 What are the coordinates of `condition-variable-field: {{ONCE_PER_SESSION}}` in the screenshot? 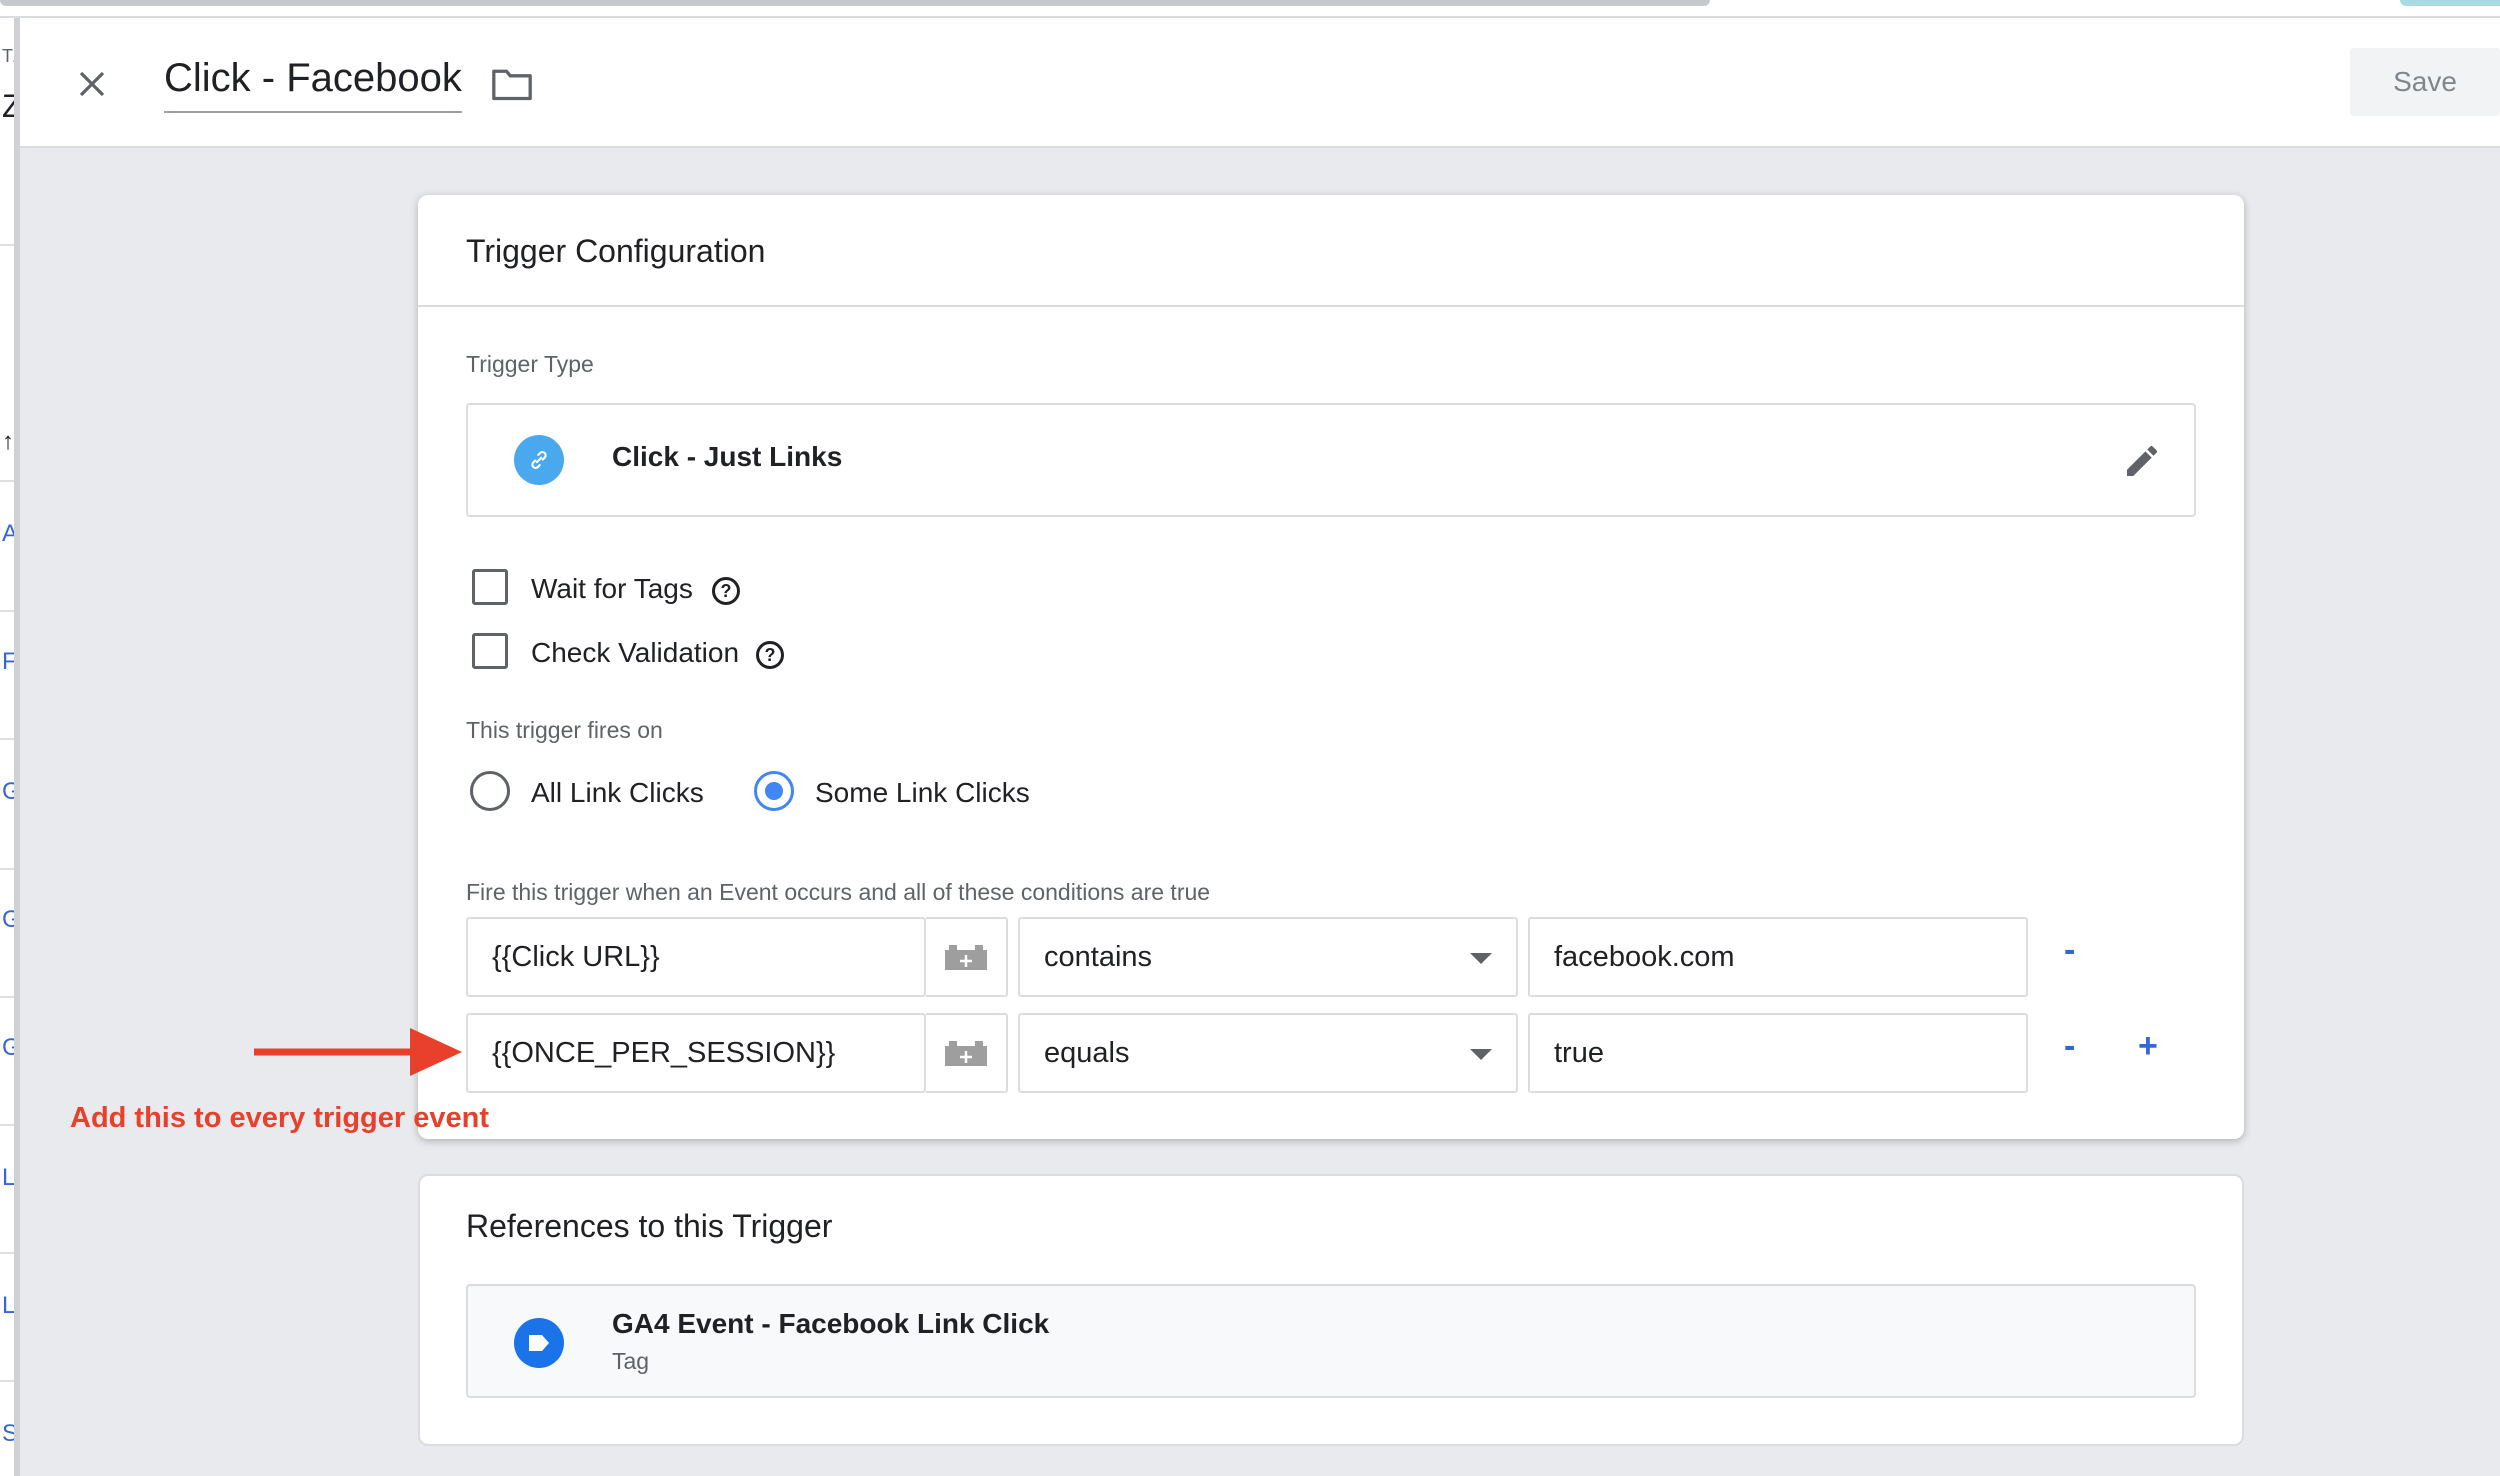 It's located at (696, 1053).